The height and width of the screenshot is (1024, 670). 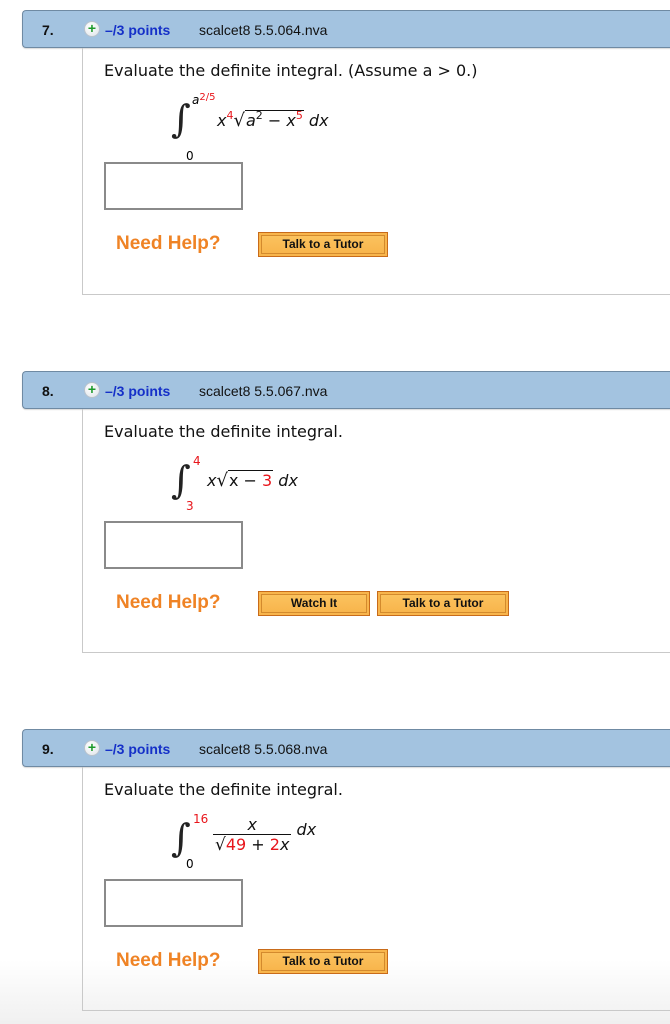 What do you see at coordinates (48, 30) in the screenshot?
I see `question-number: 7.` at bounding box center [48, 30].